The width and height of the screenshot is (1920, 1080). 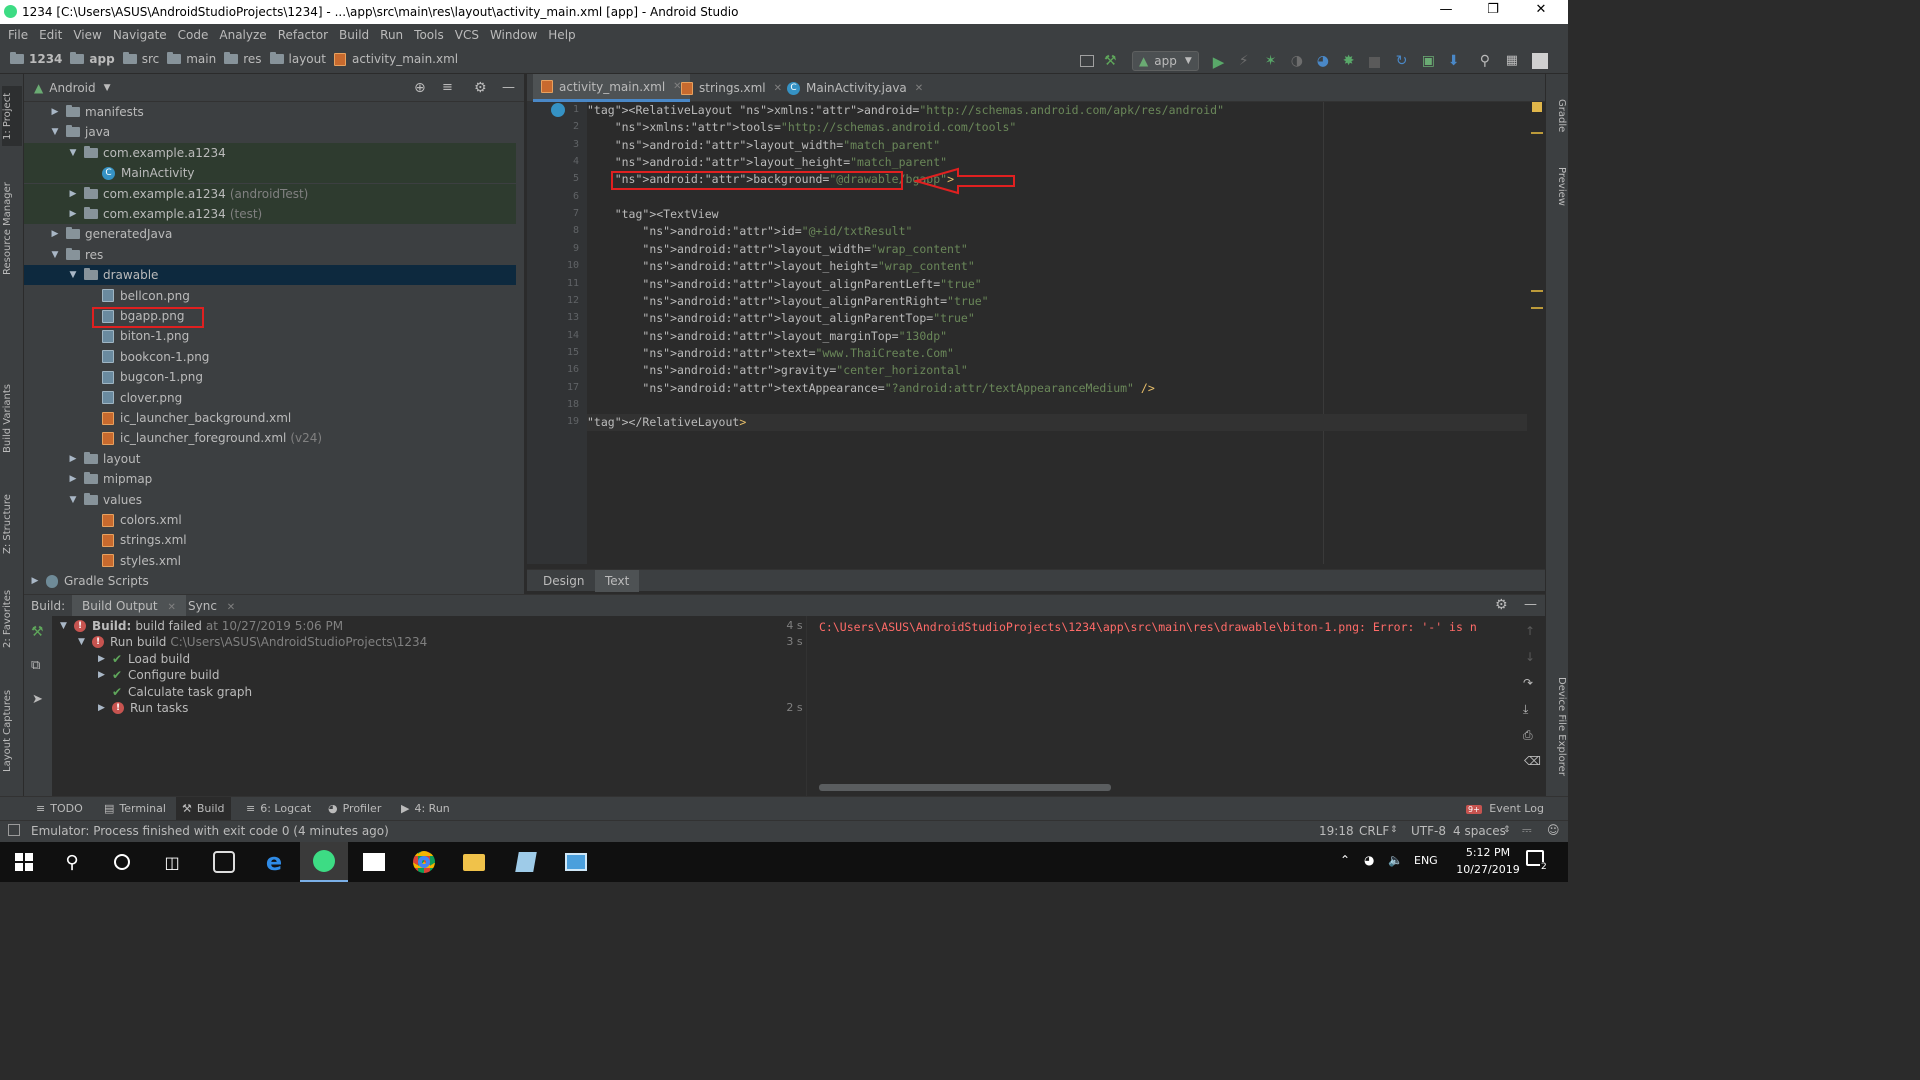 I want to click on caret-position: 19:18, so click(x=1336, y=831).